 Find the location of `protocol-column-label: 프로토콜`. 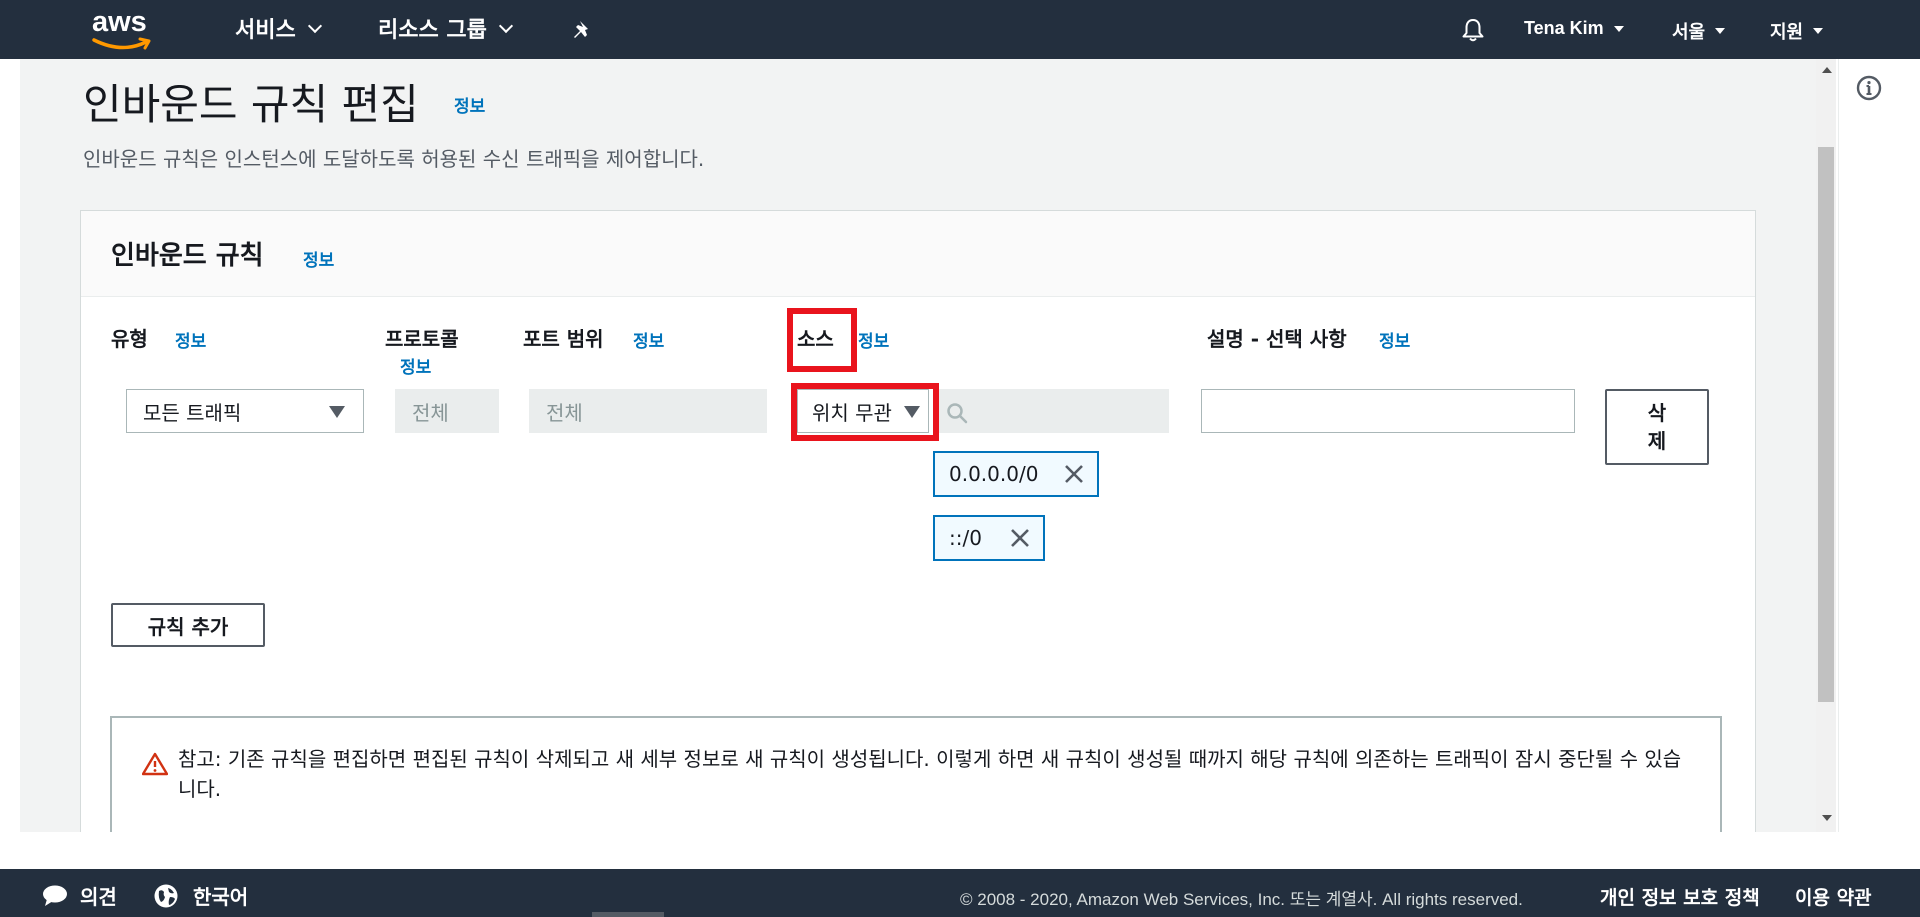

protocol-column-label: 프로토콜 is located at coordinates (422, 339).